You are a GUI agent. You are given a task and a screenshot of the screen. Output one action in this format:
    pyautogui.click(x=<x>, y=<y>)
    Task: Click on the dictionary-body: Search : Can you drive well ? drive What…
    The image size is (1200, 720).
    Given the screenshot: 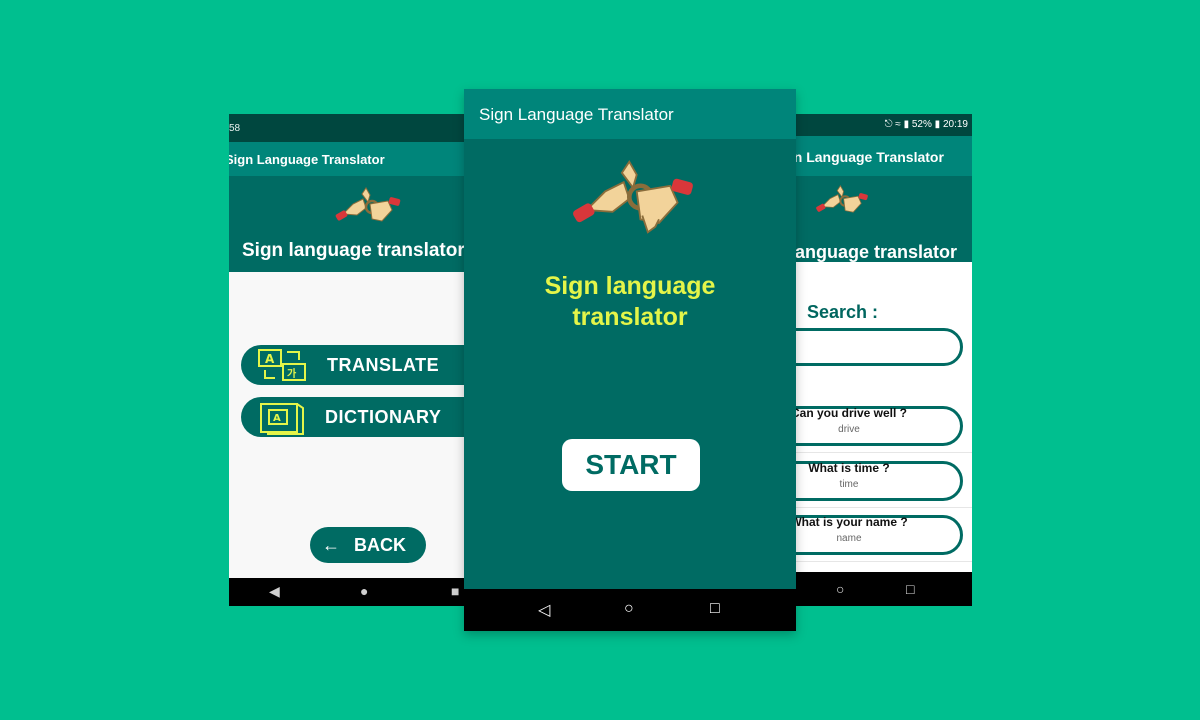 What is the action you would take?
    pyautogui.click(x=882, y=417)
    